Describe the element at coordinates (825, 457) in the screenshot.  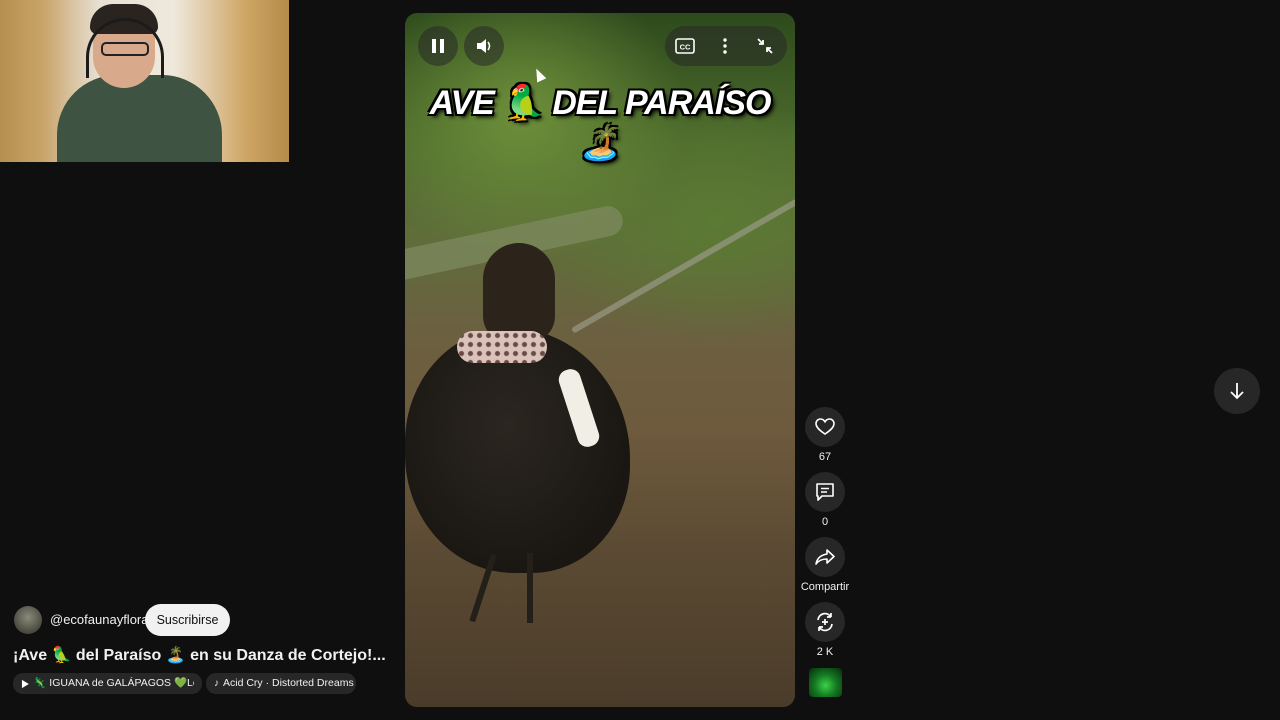
I see `like-count: 67` at that location.